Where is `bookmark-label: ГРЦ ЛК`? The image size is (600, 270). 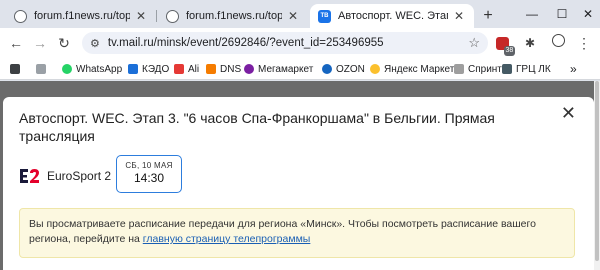
bookmark-label: ГРЦ ЛК is located at coordinates (533, 69).